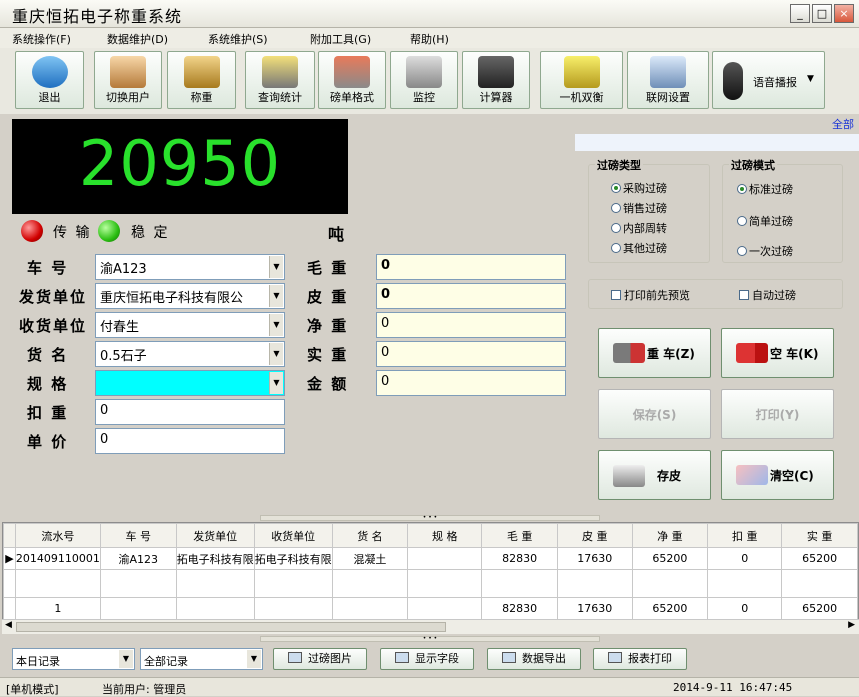  Describe the element at coordinates (53, 326) in the screenshot. I see `receiver-label: 收货单位` at that location.